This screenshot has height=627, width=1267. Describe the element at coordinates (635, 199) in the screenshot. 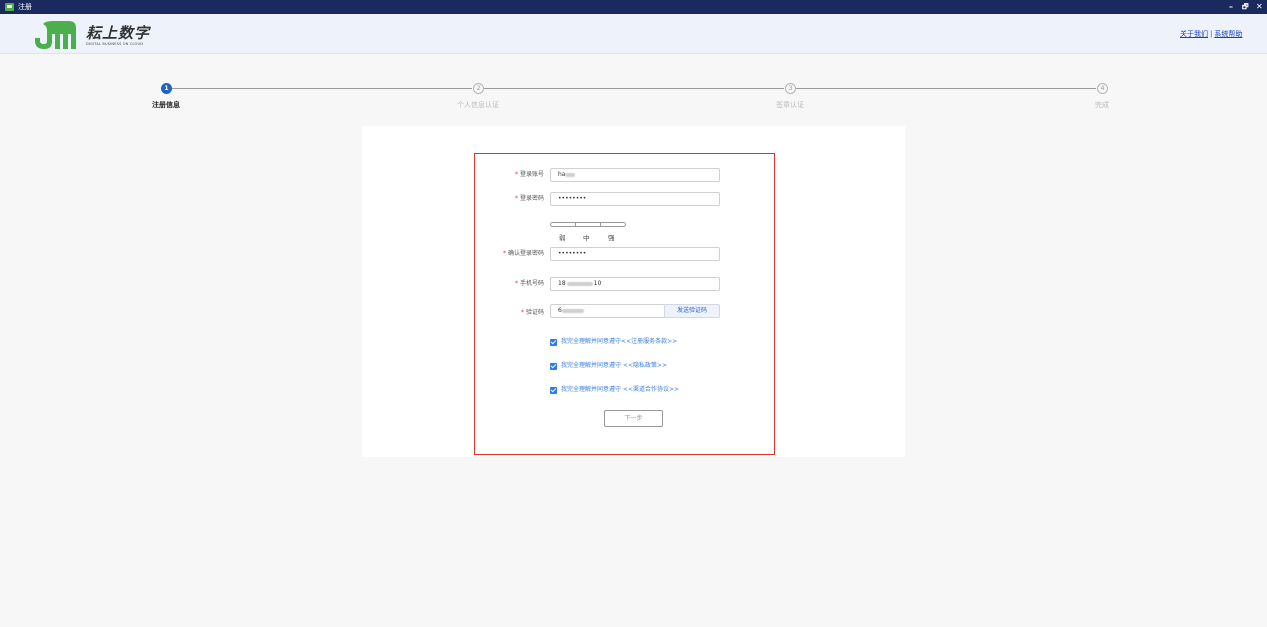

I see `password-input: ••••••••` at that location.